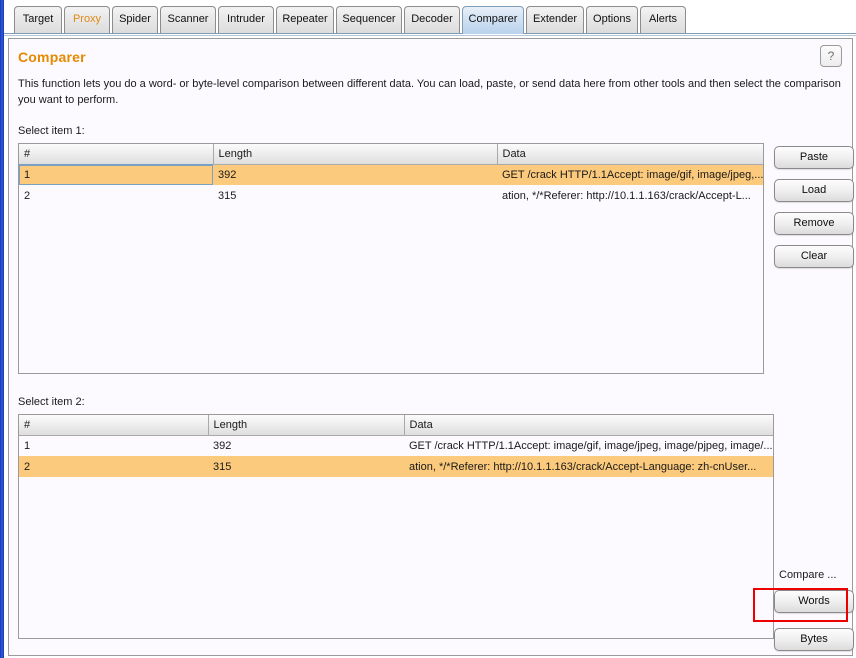 This screenshot has width=856, height=658. I want to click on tab-proxy: Proxy, so click(87, 19).